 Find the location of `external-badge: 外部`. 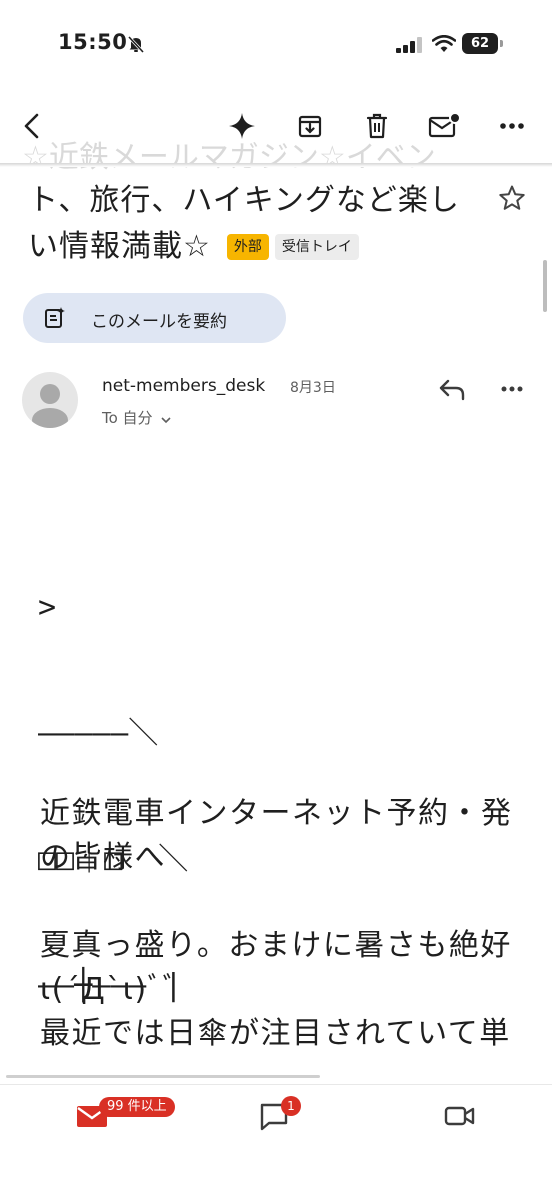

external-badge: 外部 is located at coordinates (247, 247).